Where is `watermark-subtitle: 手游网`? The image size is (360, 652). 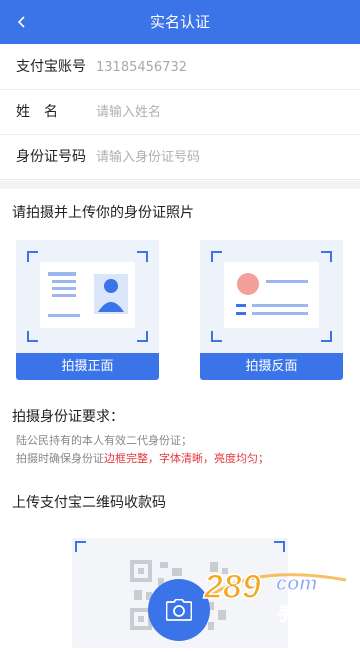
watermark-subtitle: 手游网 is located at coordinates (304, 614).